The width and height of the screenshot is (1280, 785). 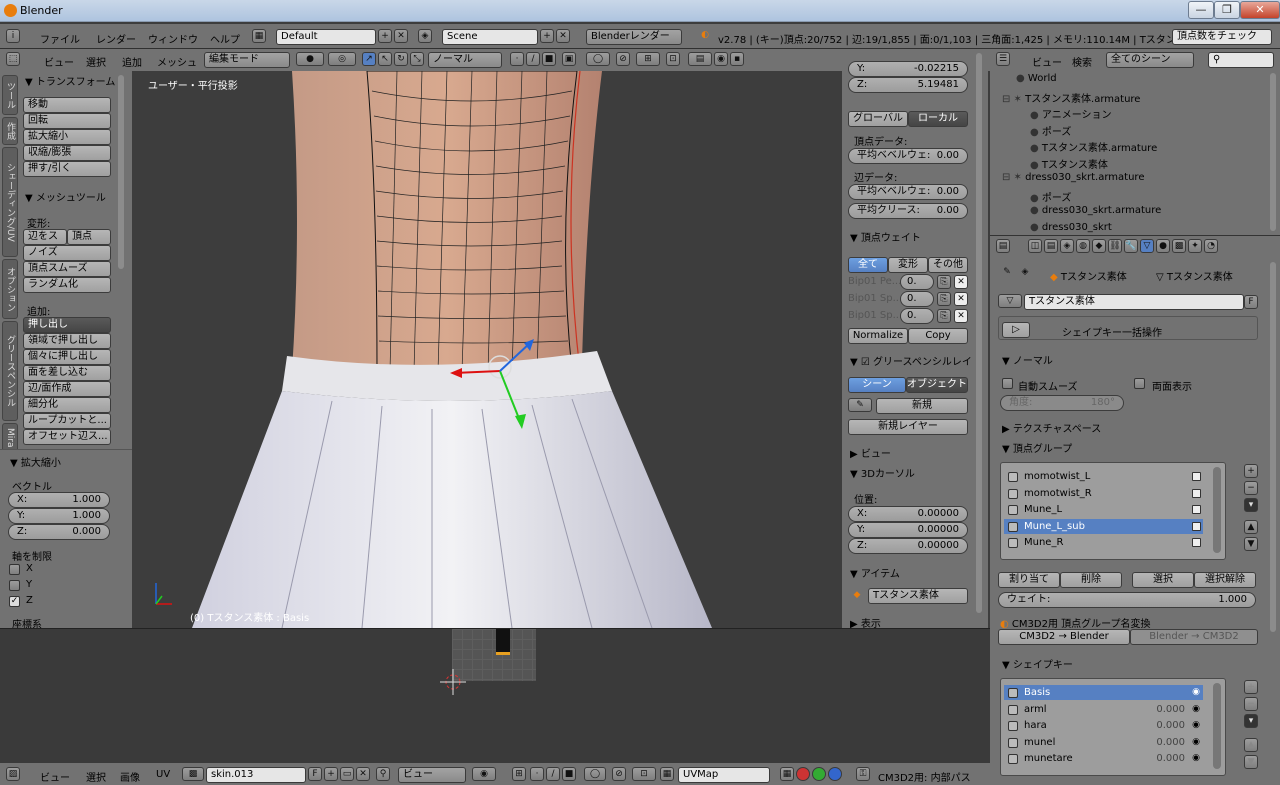 I want to click on material-tab-icon: ●, so click(x=1163, y=246).